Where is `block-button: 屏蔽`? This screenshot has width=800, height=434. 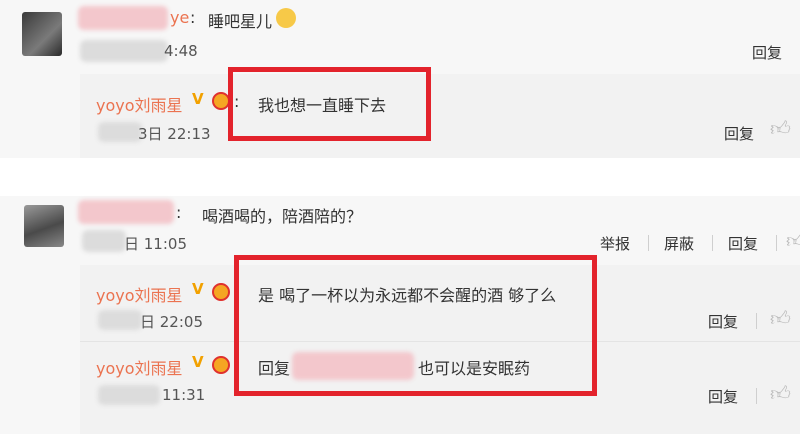
block-button: 屏蔽 is located at coordinates (679, 243).